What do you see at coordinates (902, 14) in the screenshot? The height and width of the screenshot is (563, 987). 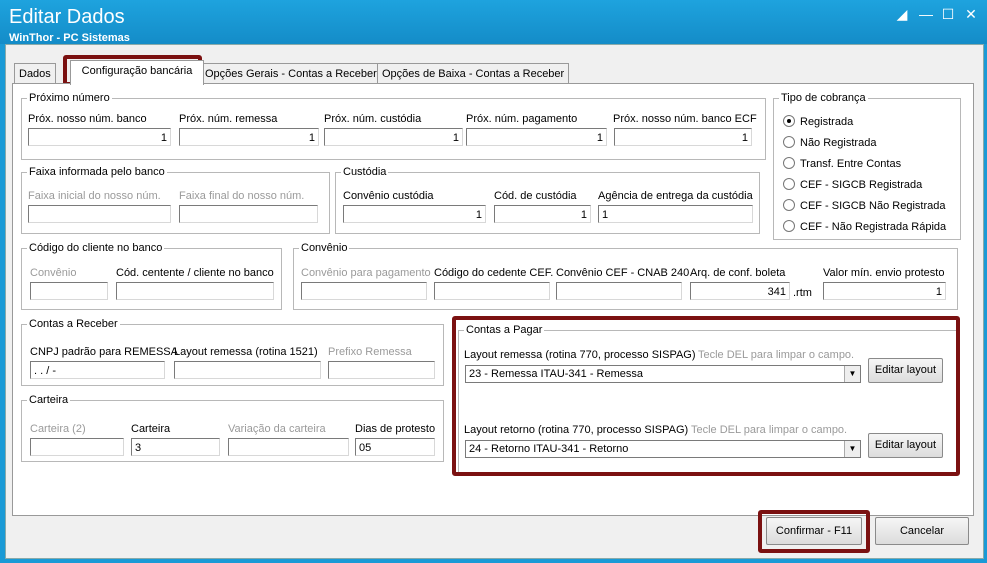 I see `restore-icon: ◢` at bounding box center [902, 14].